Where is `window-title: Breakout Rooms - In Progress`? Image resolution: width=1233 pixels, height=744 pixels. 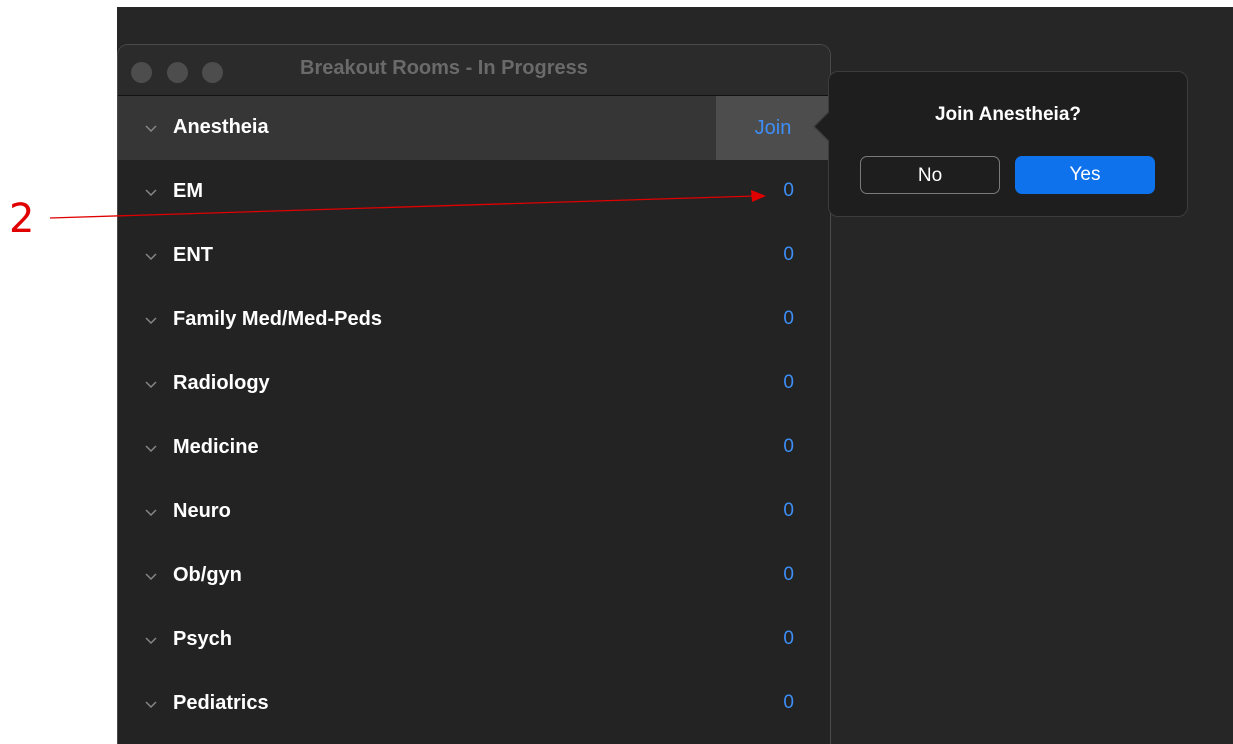
window-title: Breakout Rooms - In Progress is located at coordinates (444, 68).